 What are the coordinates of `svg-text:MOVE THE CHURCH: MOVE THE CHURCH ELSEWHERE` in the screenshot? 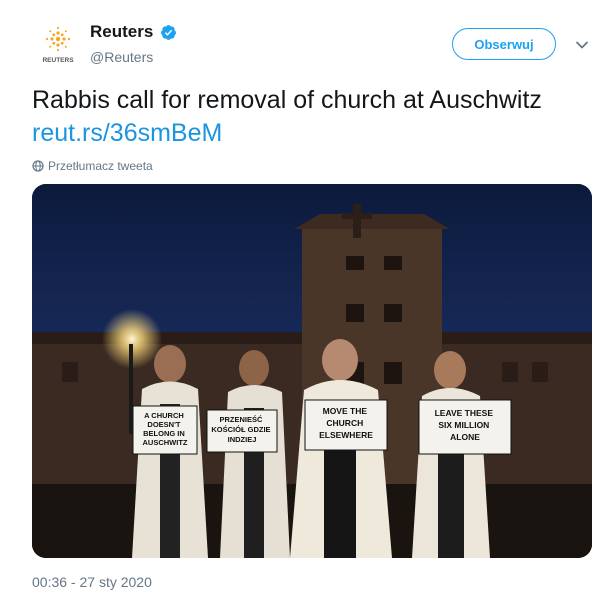 It's located at (346, 423).